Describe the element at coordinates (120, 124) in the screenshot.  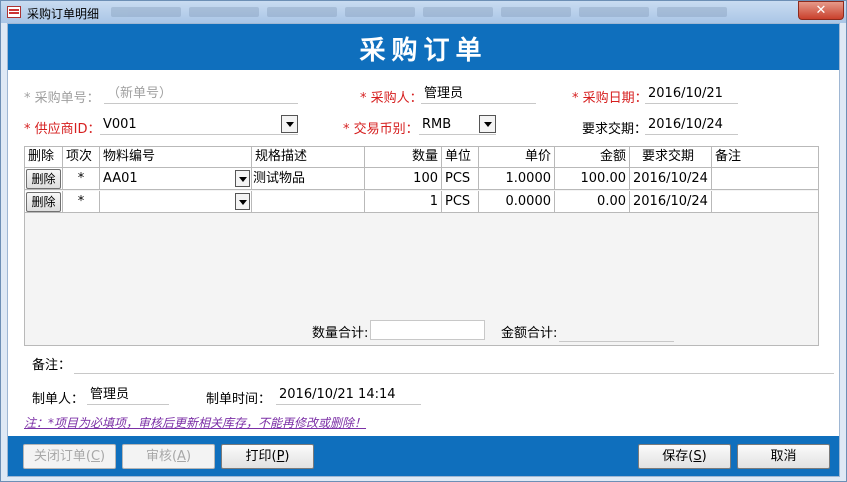
I see `supplier-value: V001` at that location.